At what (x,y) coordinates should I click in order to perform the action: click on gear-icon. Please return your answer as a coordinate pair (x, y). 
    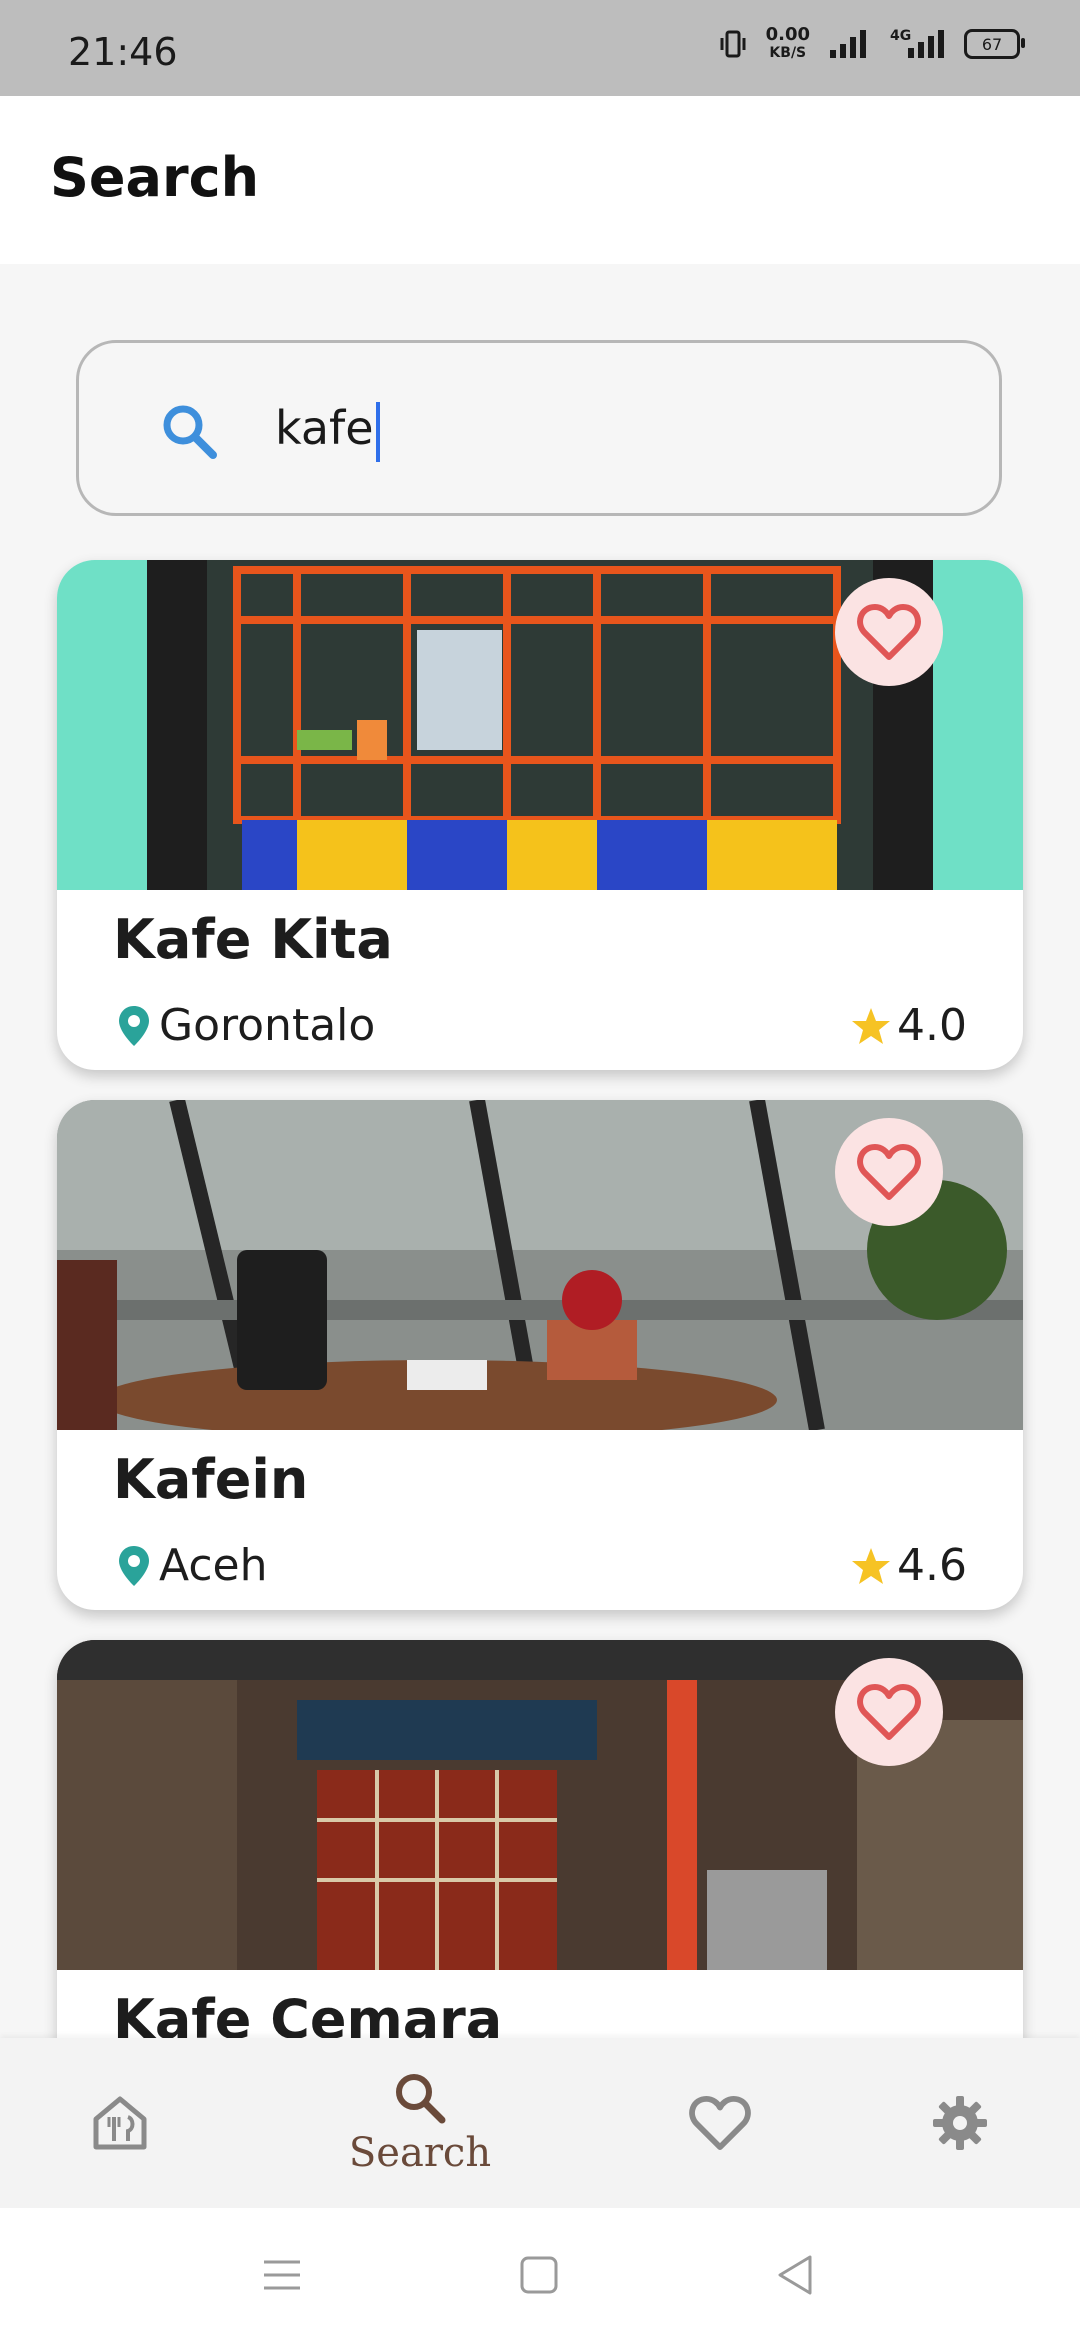
    Looking at the image, I should click on (960, 2123).